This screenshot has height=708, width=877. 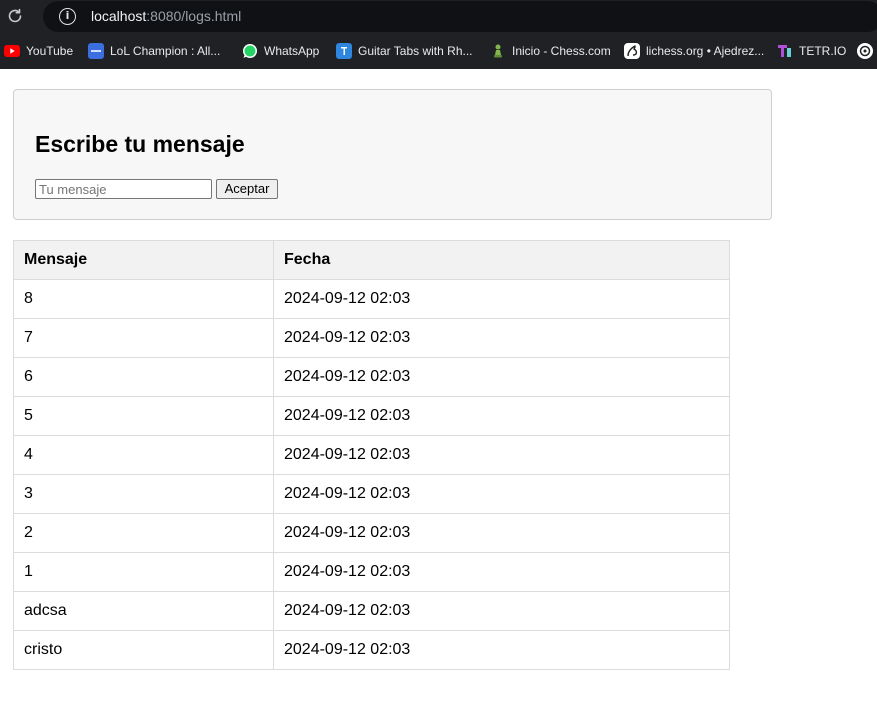 What do you see at coordinates (498, 51) in the screenshot?
I see `chess-pawn-icon` at bounding box center [498, 51].